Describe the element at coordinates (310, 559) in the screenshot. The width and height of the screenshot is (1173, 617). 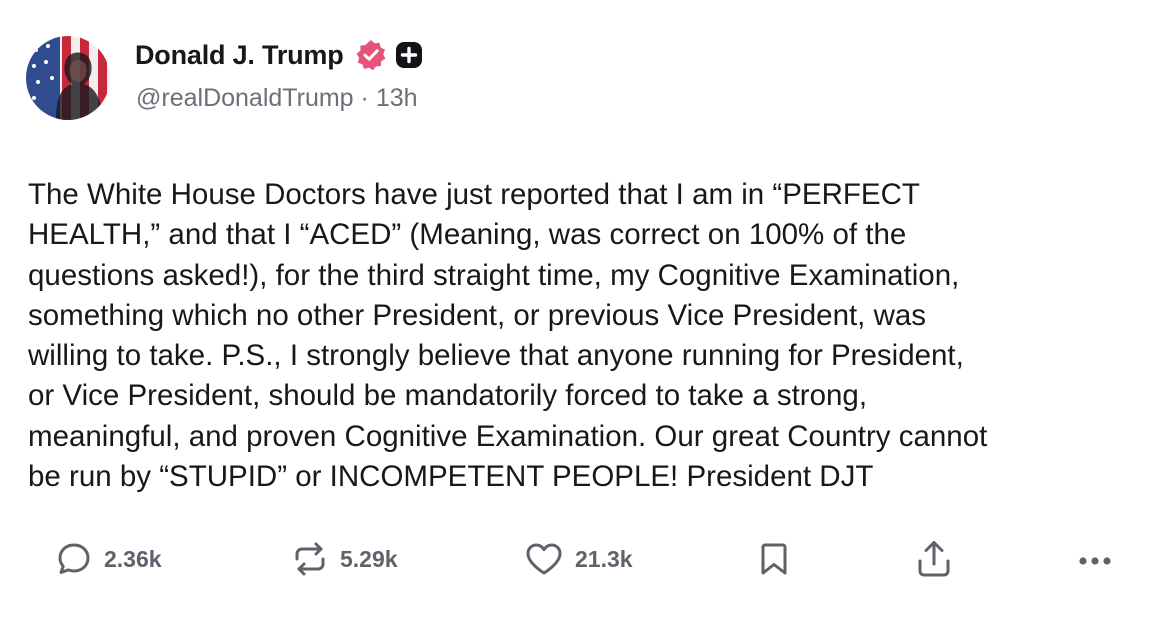
I see `repost-icon` at that location.